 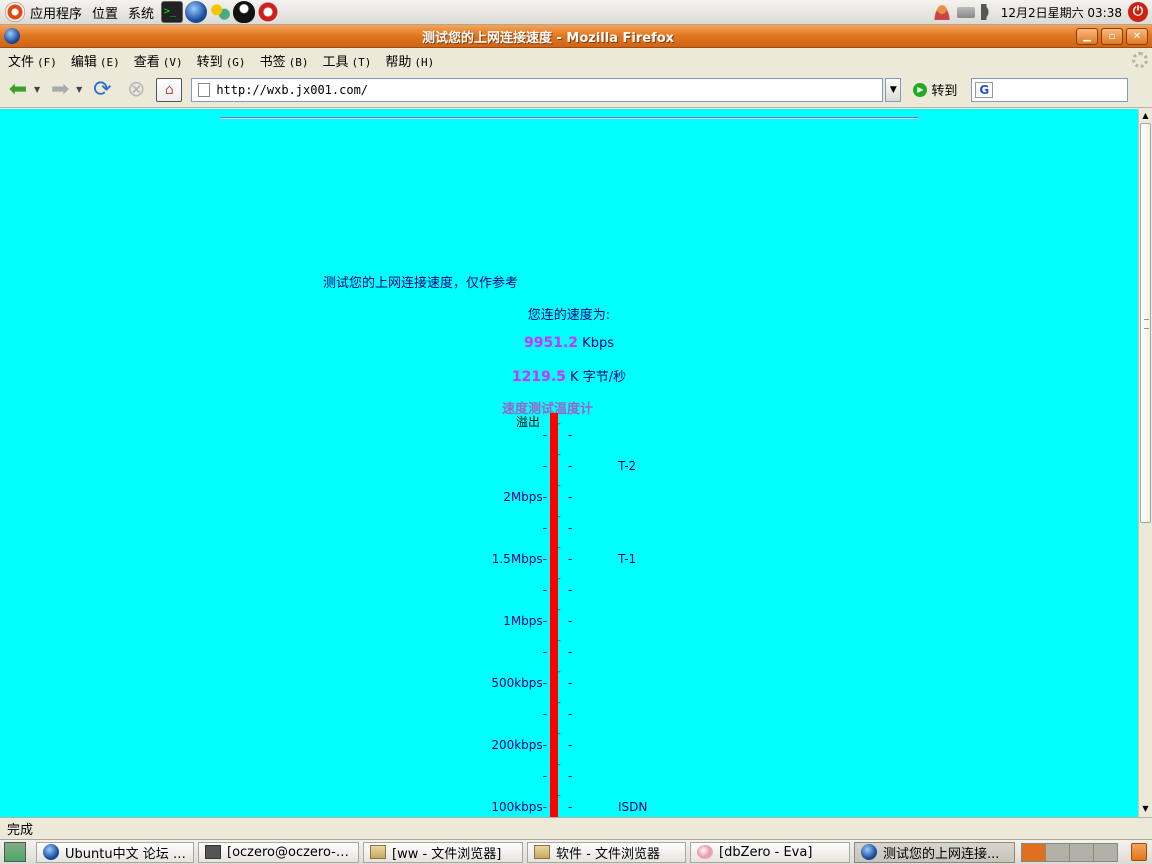 I want to click on search-input, so click(x=1057, y=89).